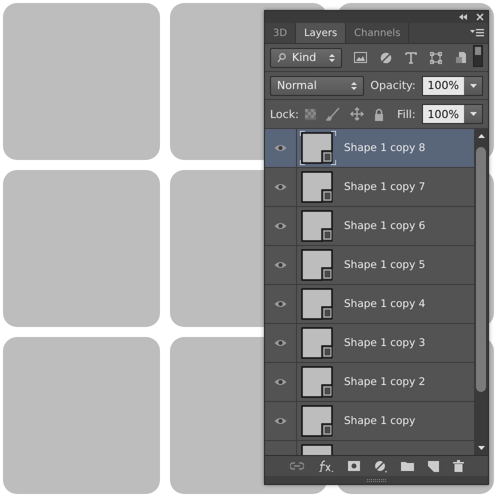 The height and width of the screenshot is (498, 497). I want to click on filter-kind-dropdown: Kind, so click(306, 58).